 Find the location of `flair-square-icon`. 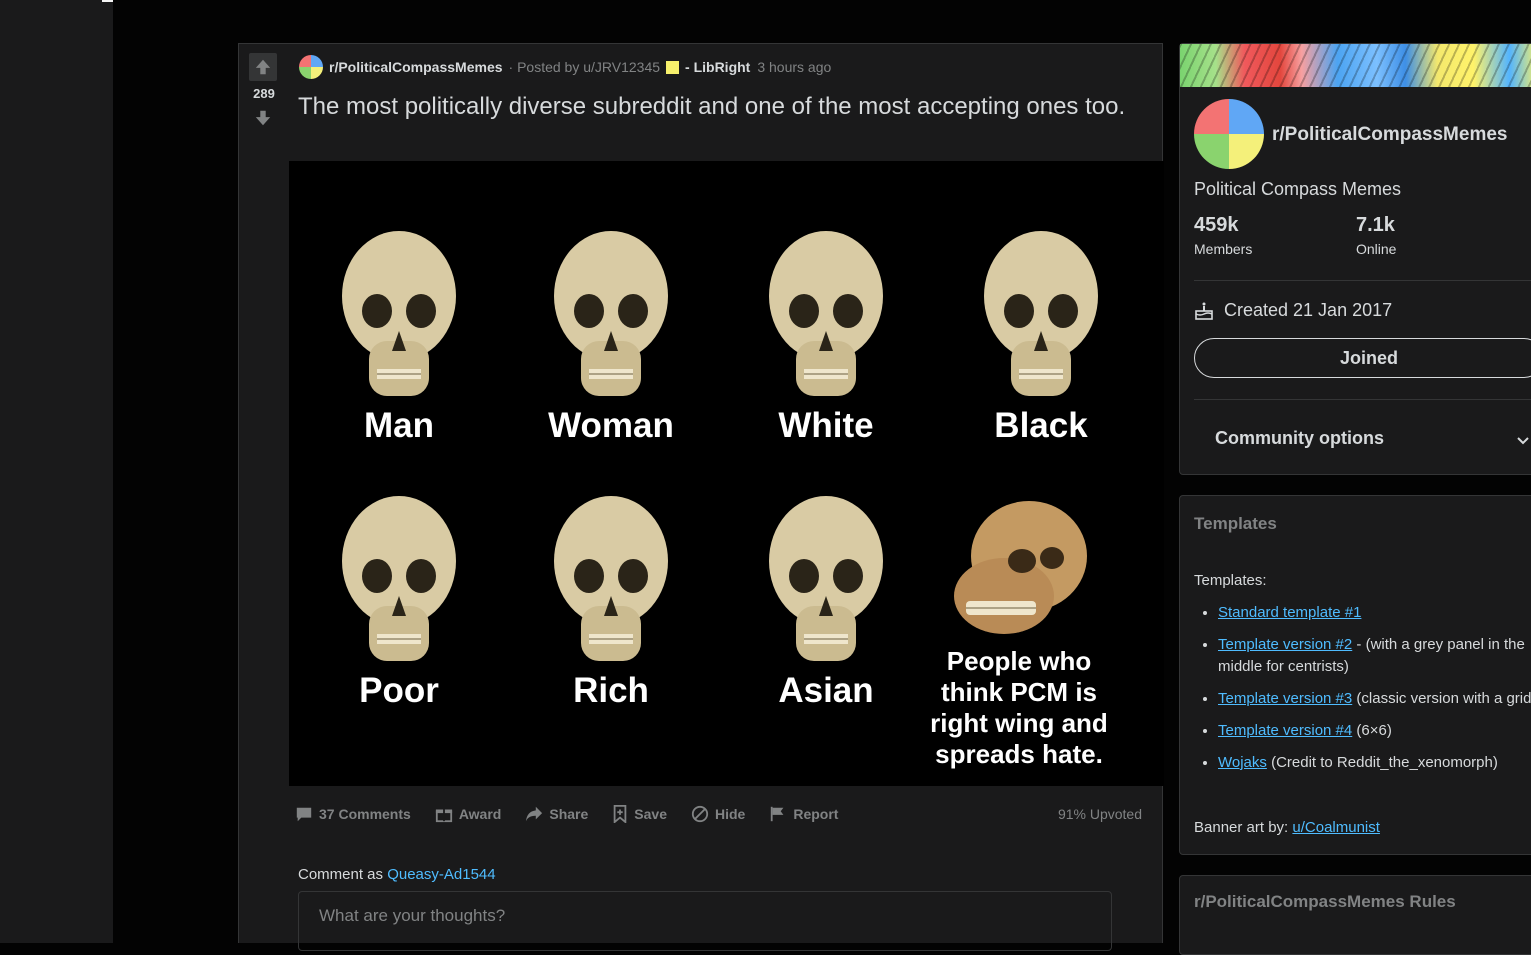

flair-square-icon is located at coordinates (673, 67).